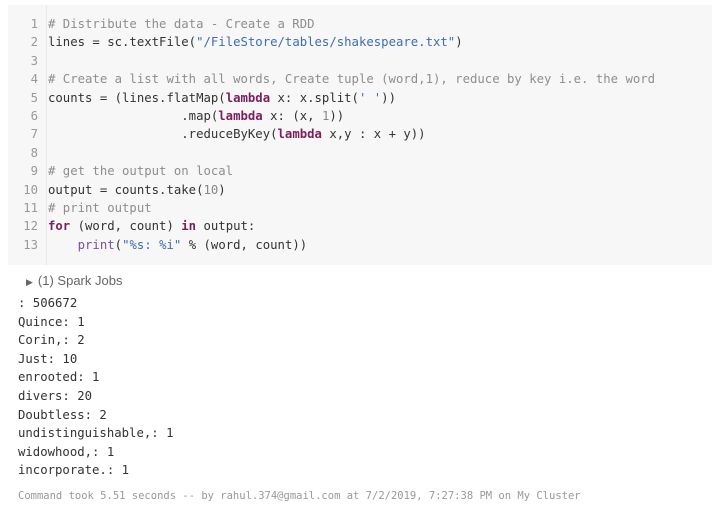 This screenshot has width=720, height=512. Describe the element at coordinates (244, 244) in the screenshot. I see `code-token: % (word, count))` at that location.